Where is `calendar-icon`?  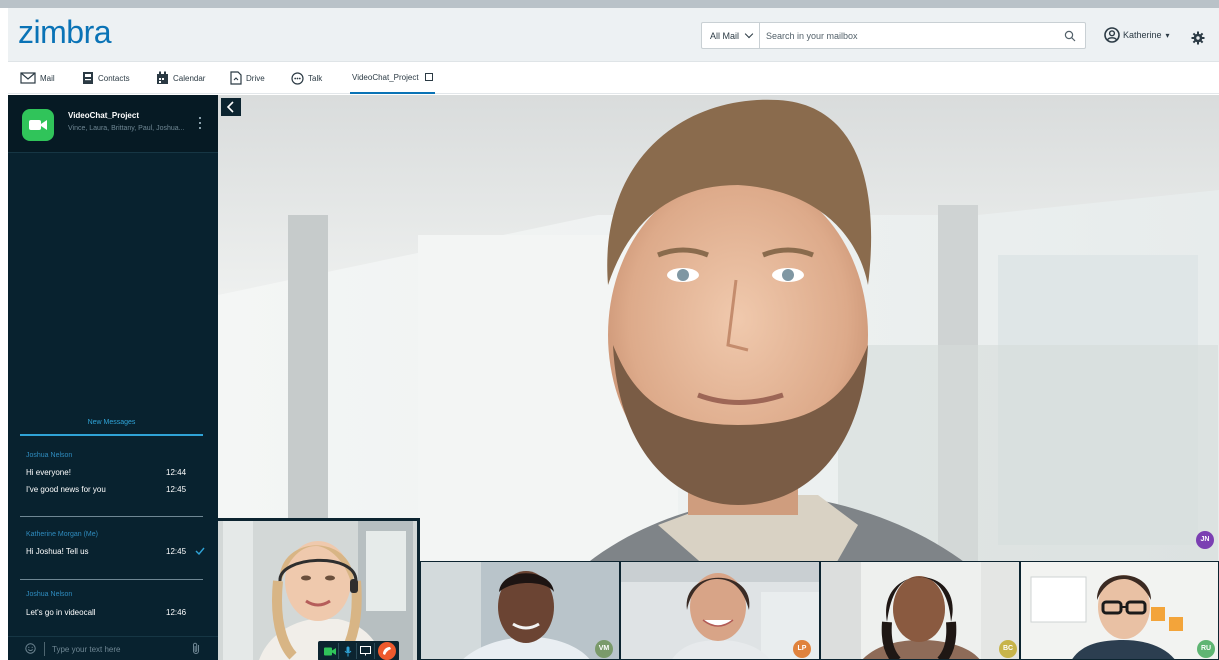 calendar-icon is located at coordinates (162, 77).